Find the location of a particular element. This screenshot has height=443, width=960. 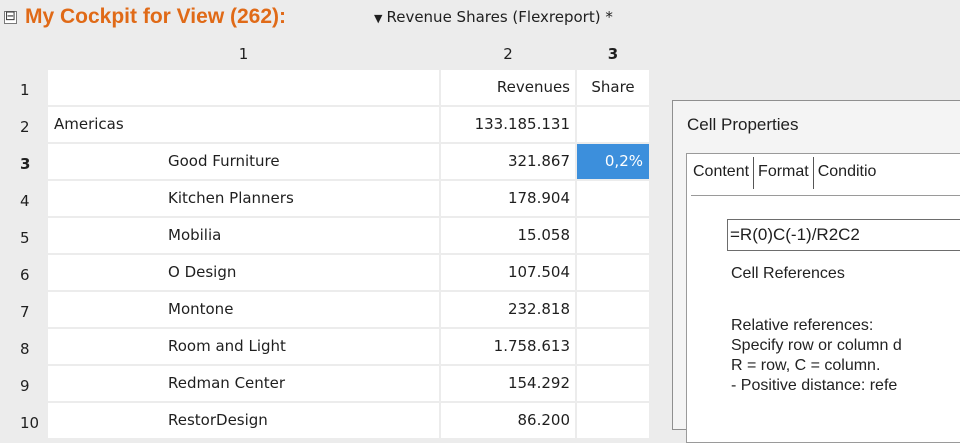

cell-revenues: 107.504 is located at coordinates (508, 272).